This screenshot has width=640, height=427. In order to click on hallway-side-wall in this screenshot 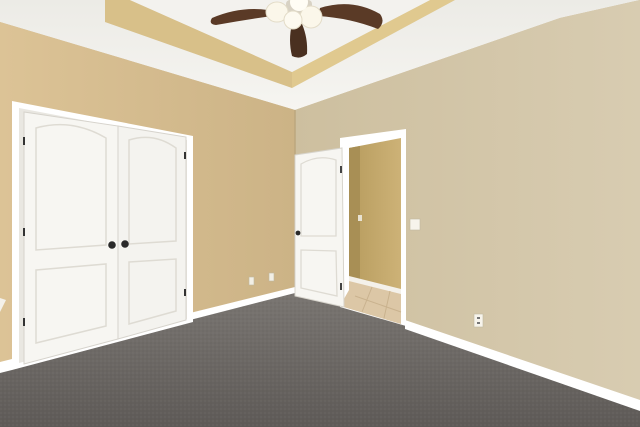, I will do `click(354, 213)`.